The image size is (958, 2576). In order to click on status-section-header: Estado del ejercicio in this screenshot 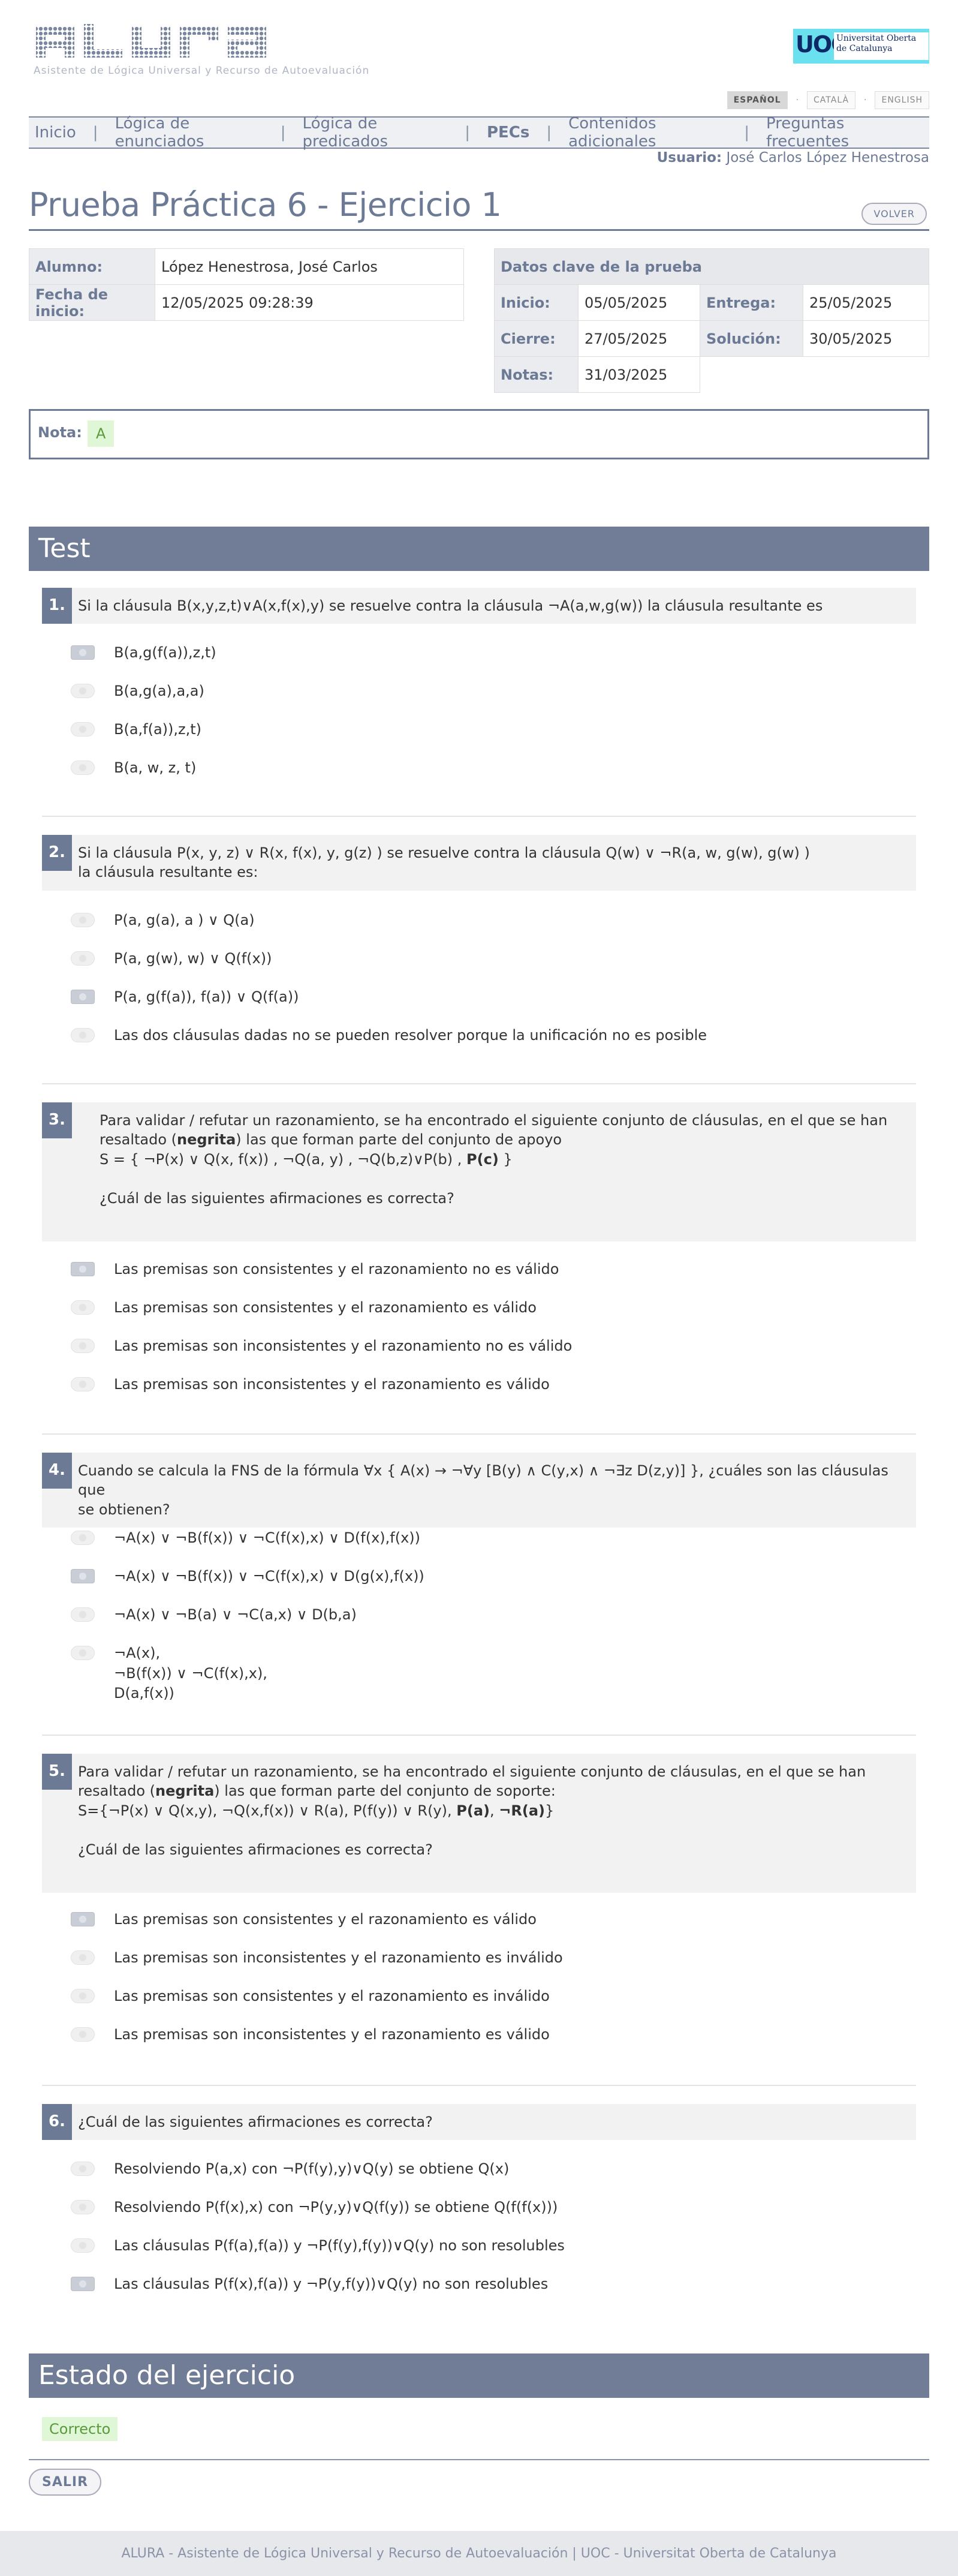, I will do `click(479, 2376)`.